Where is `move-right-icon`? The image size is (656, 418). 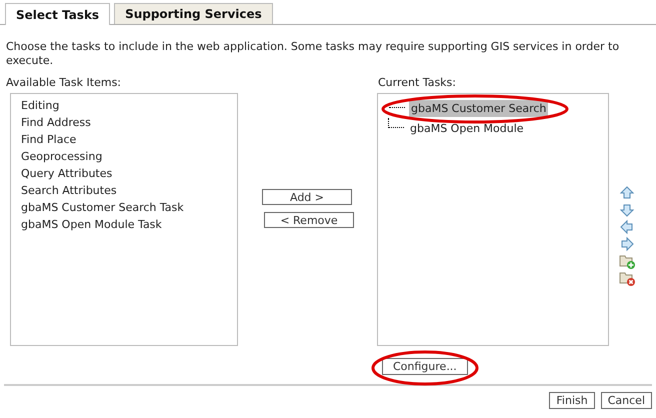 move-right-icon is located at coordinates (627, 244).